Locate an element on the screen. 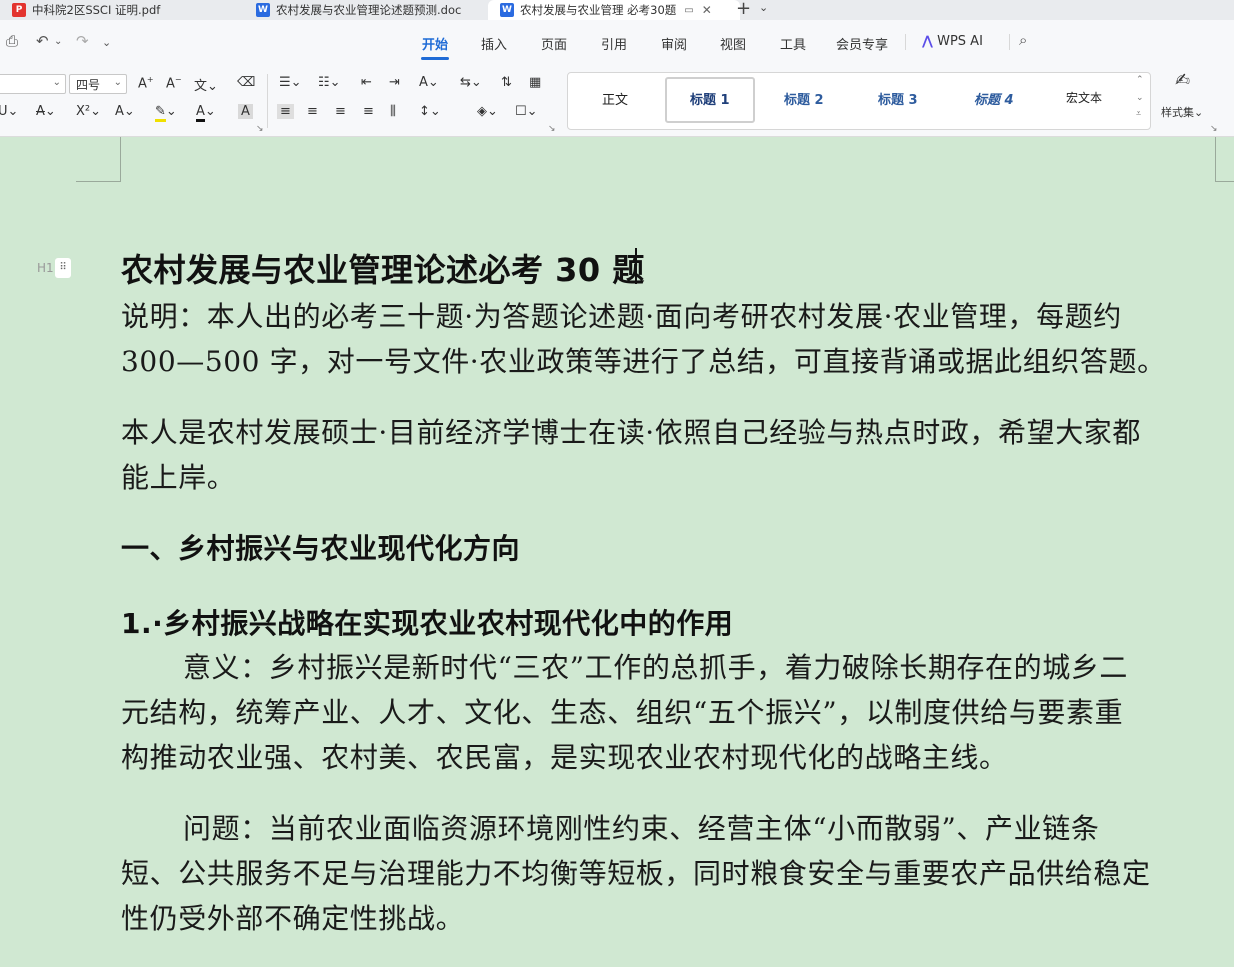 The image size is (1234, 967). font-dialog-launcher-icon: ↘ is located at coordinates (260, 129).